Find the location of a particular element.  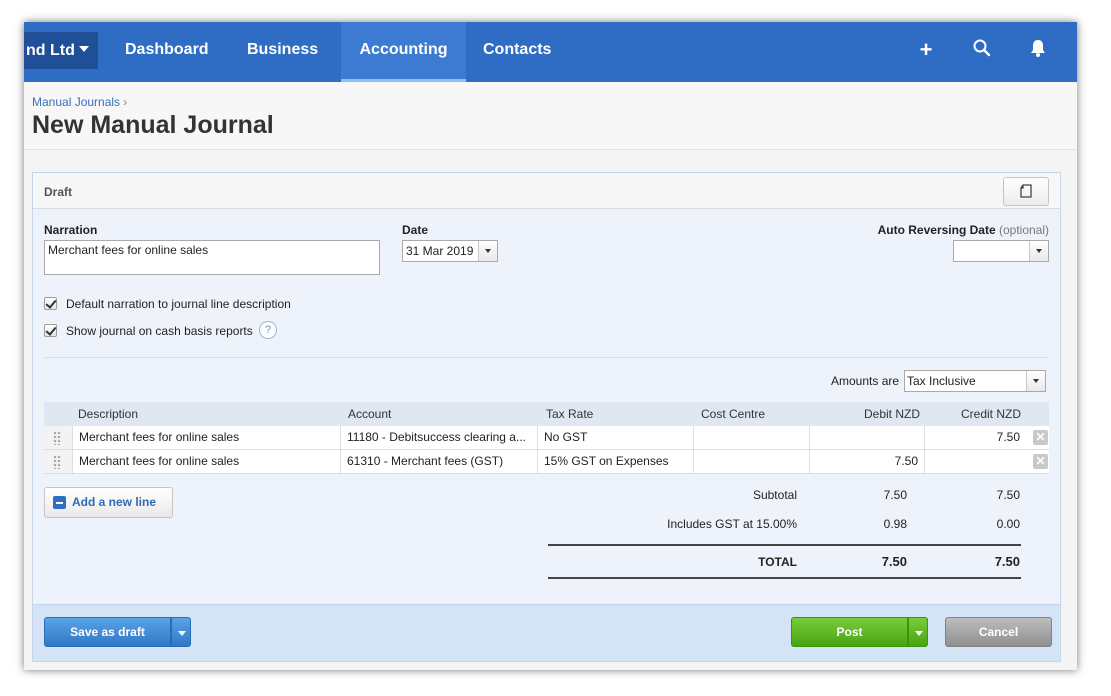

date-field: 31 Mar 2019 is located at coordinates (450, 251).